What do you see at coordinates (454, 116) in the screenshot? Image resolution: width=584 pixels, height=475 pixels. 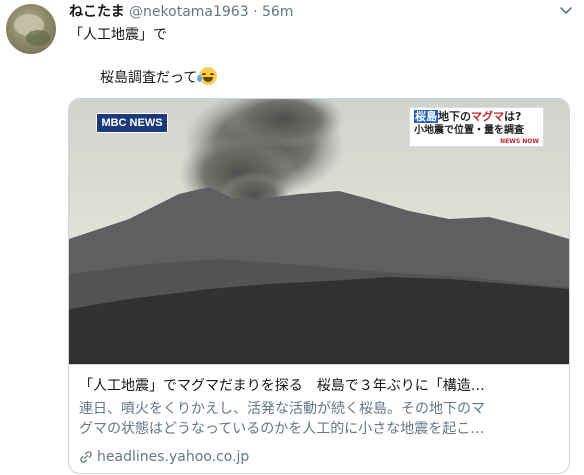 I see `overlay-mid: 地下の` at bounding box center [454, 116].